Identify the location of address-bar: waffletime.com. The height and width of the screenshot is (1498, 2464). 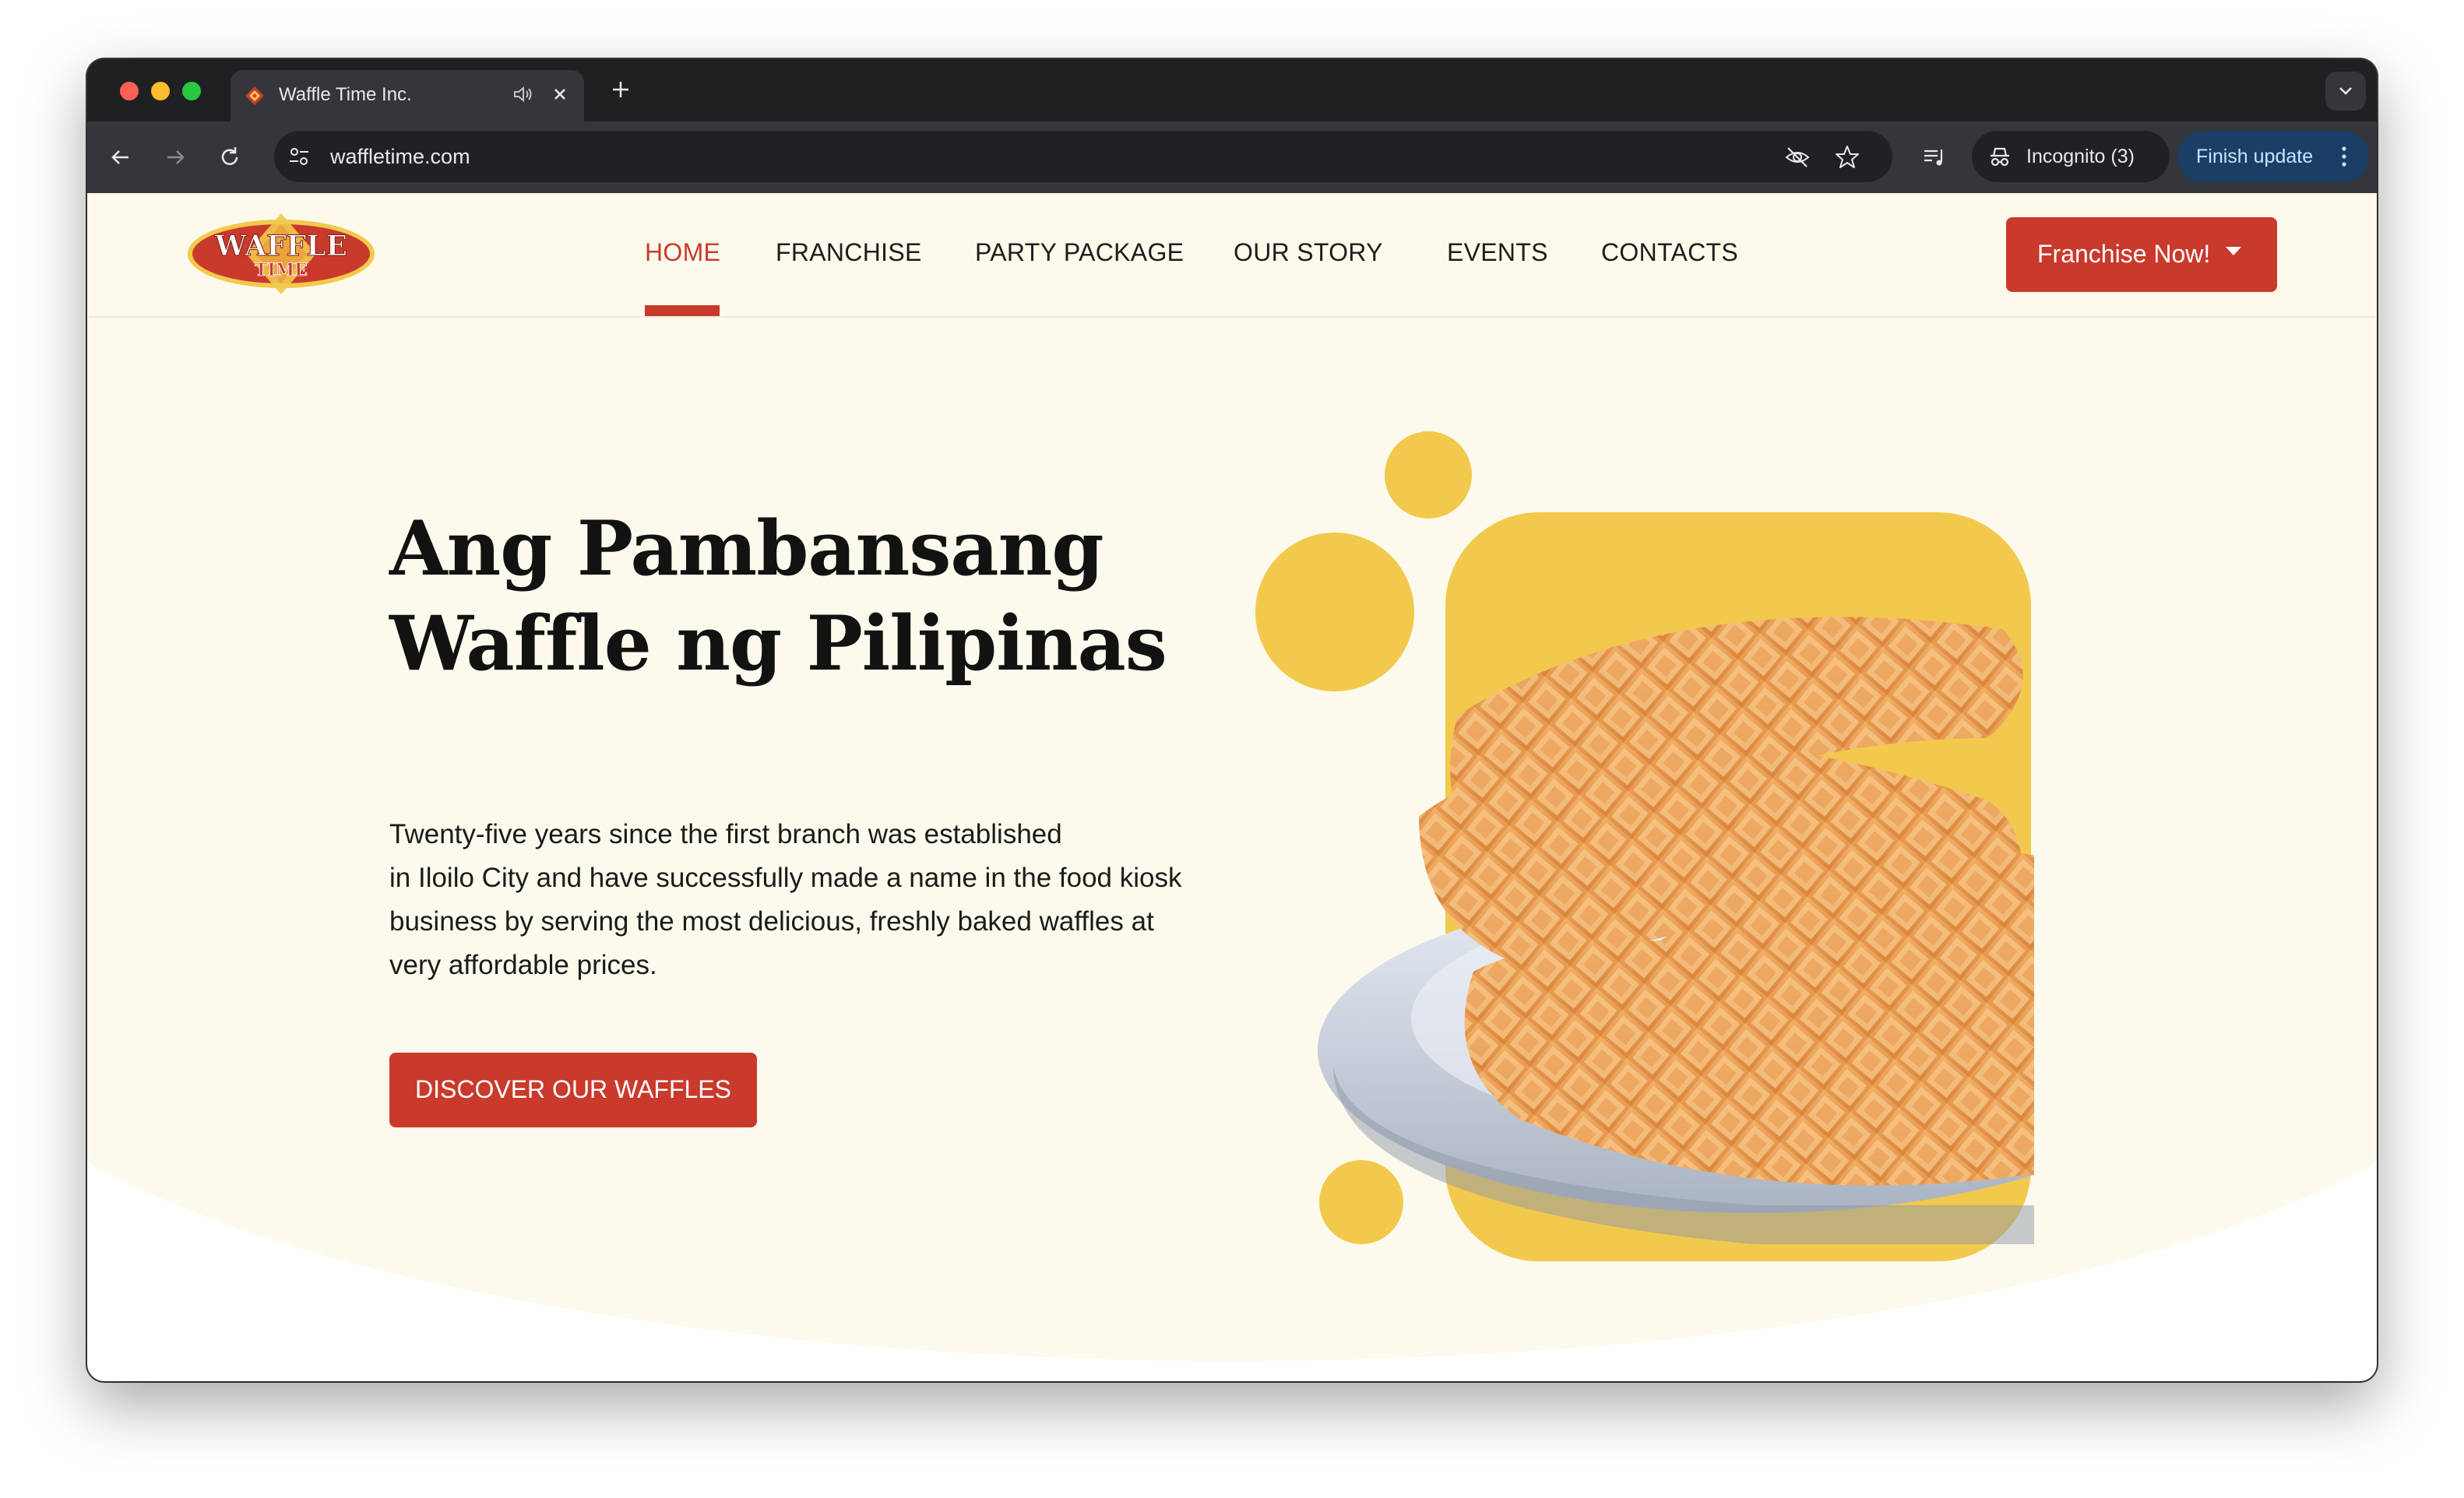
(1083, 157).